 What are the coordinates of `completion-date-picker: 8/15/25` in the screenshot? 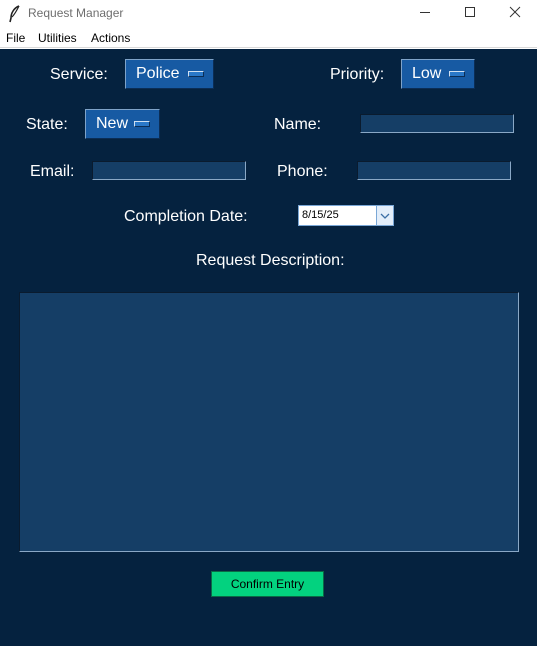 It's located at (346, 215).